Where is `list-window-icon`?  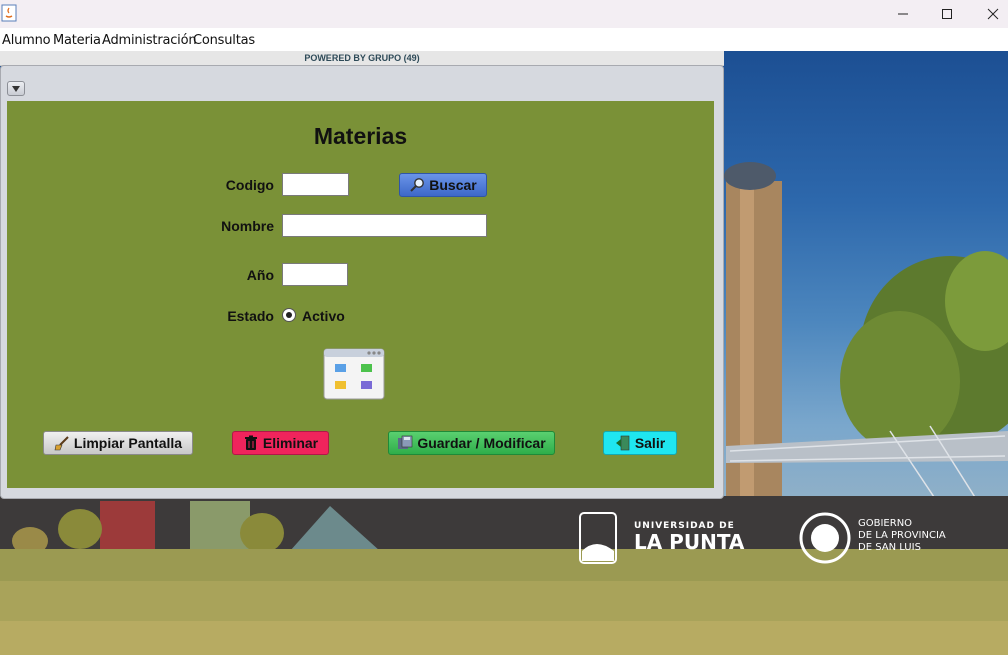
list-window-icon is located at coordinates (354, 374).